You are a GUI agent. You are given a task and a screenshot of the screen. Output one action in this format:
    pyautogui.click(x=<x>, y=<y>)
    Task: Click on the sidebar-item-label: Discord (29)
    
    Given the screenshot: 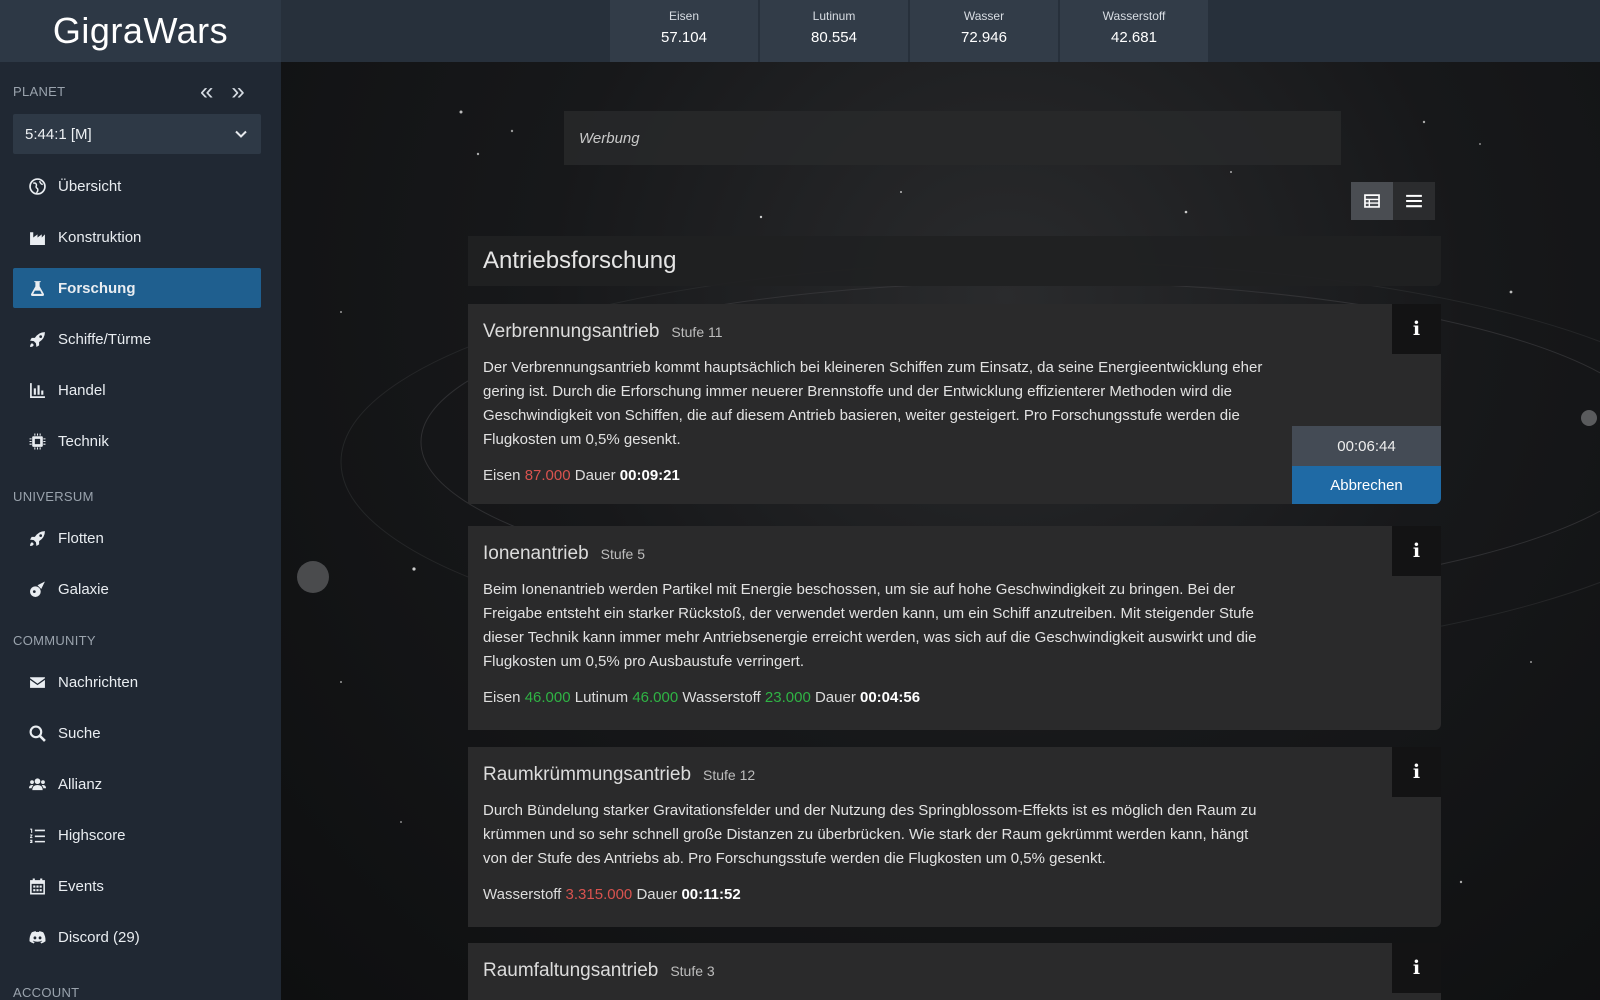 What is the action you would take?
    pyautogui.click(x=99, y=937)
    